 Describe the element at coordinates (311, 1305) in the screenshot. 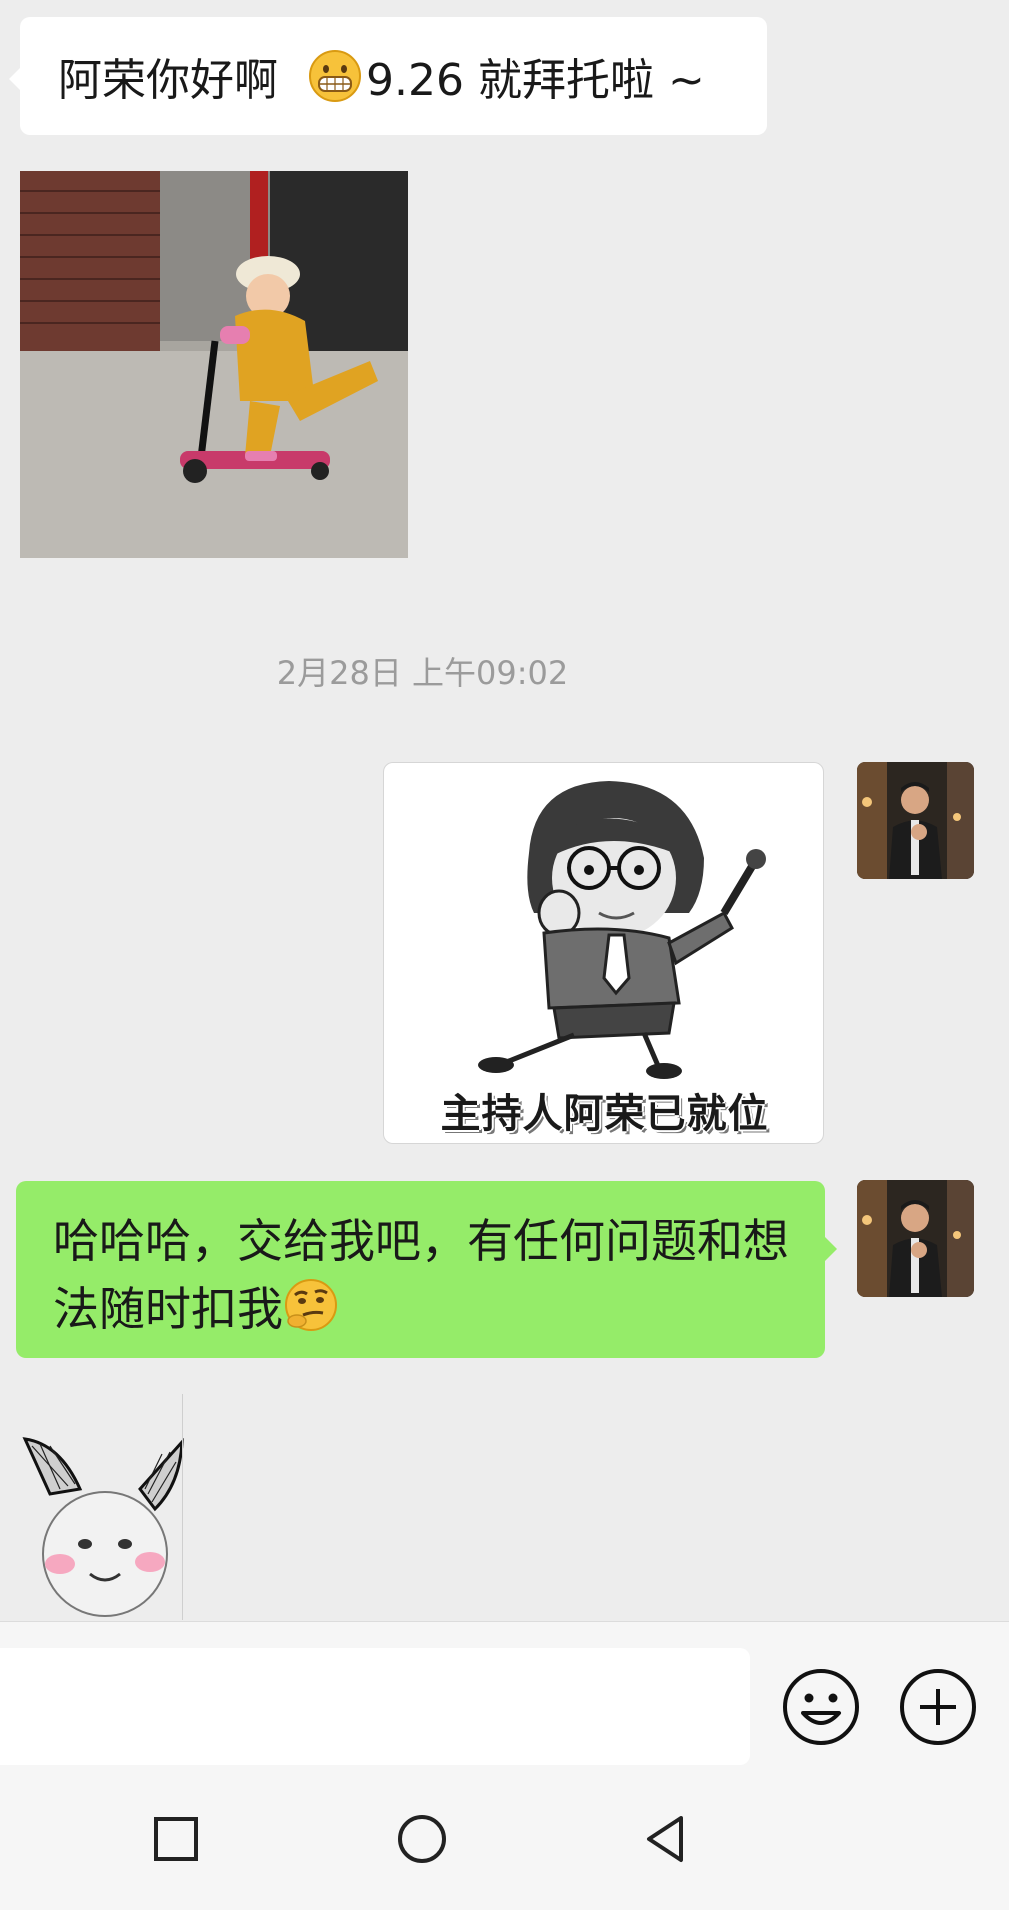

I see `thinking-smirk-emoji-icon` at that location.